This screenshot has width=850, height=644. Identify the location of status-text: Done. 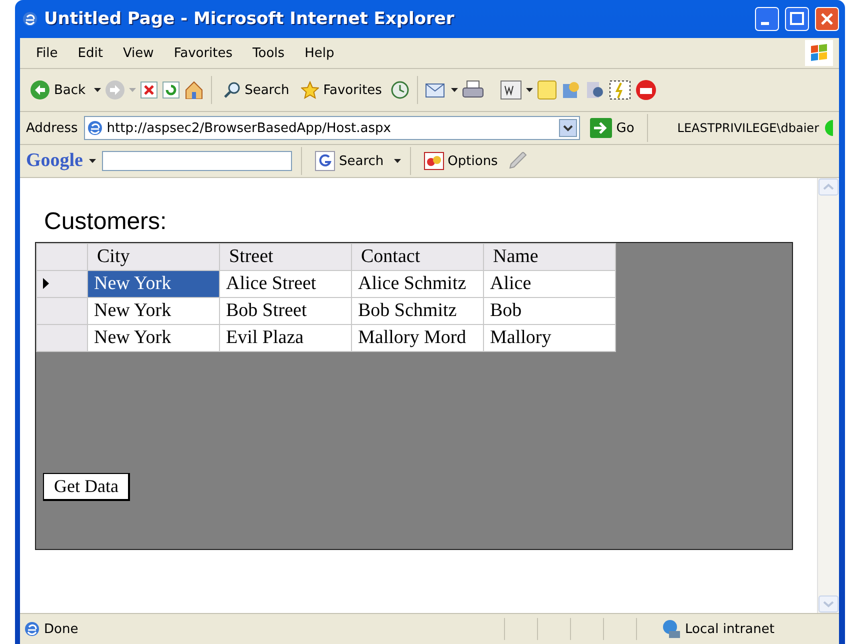
(62, 629).